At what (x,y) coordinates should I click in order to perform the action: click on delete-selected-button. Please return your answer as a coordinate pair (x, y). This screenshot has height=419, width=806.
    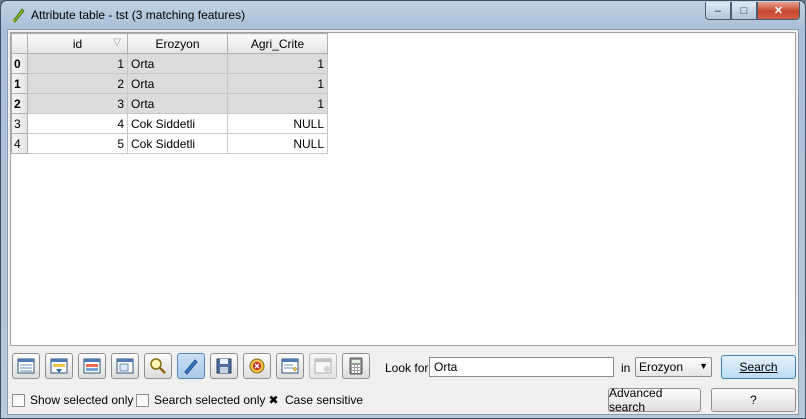
    Looking at the image, I should click on (257, 366).